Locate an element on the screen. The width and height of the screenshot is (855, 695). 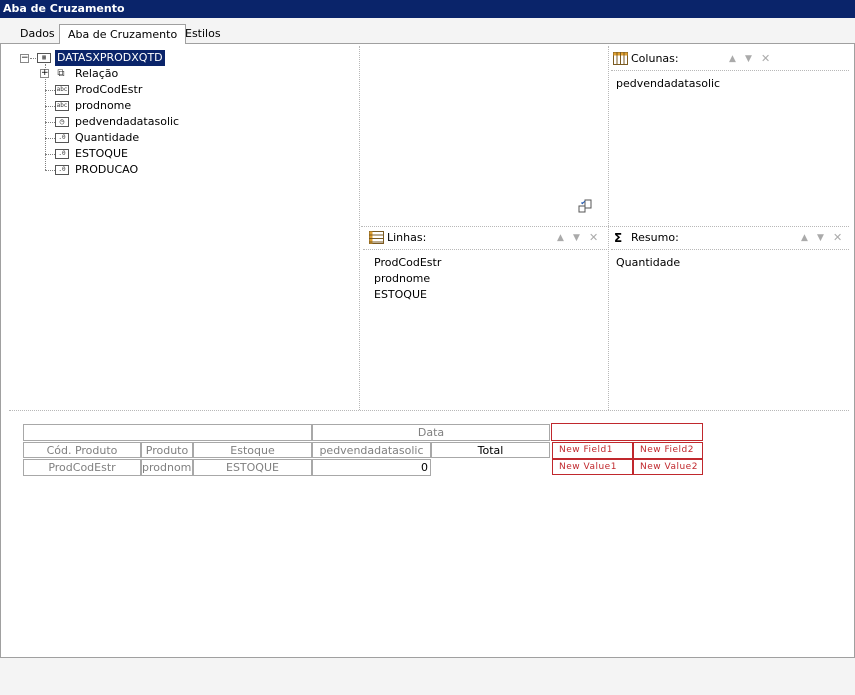
relation-icon: ⧉ is located at coordinates (61, 74).